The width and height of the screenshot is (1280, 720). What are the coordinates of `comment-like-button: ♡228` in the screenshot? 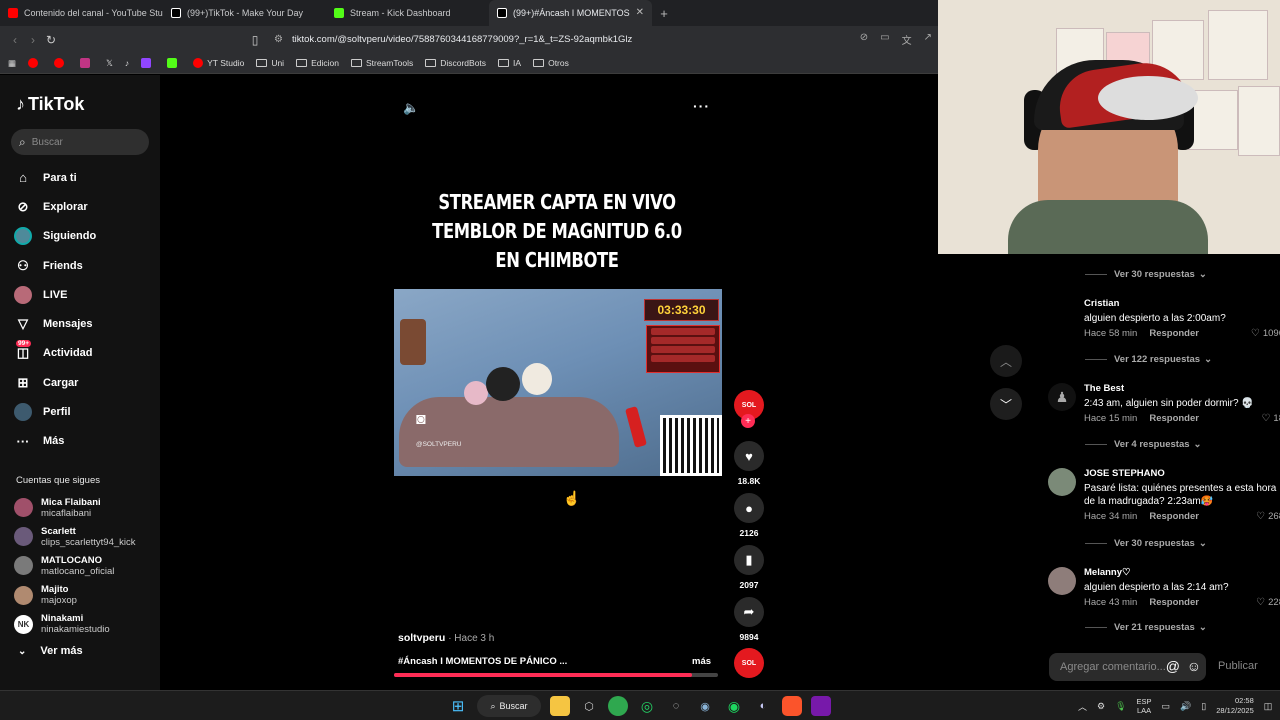 It's located at (1268, 603).